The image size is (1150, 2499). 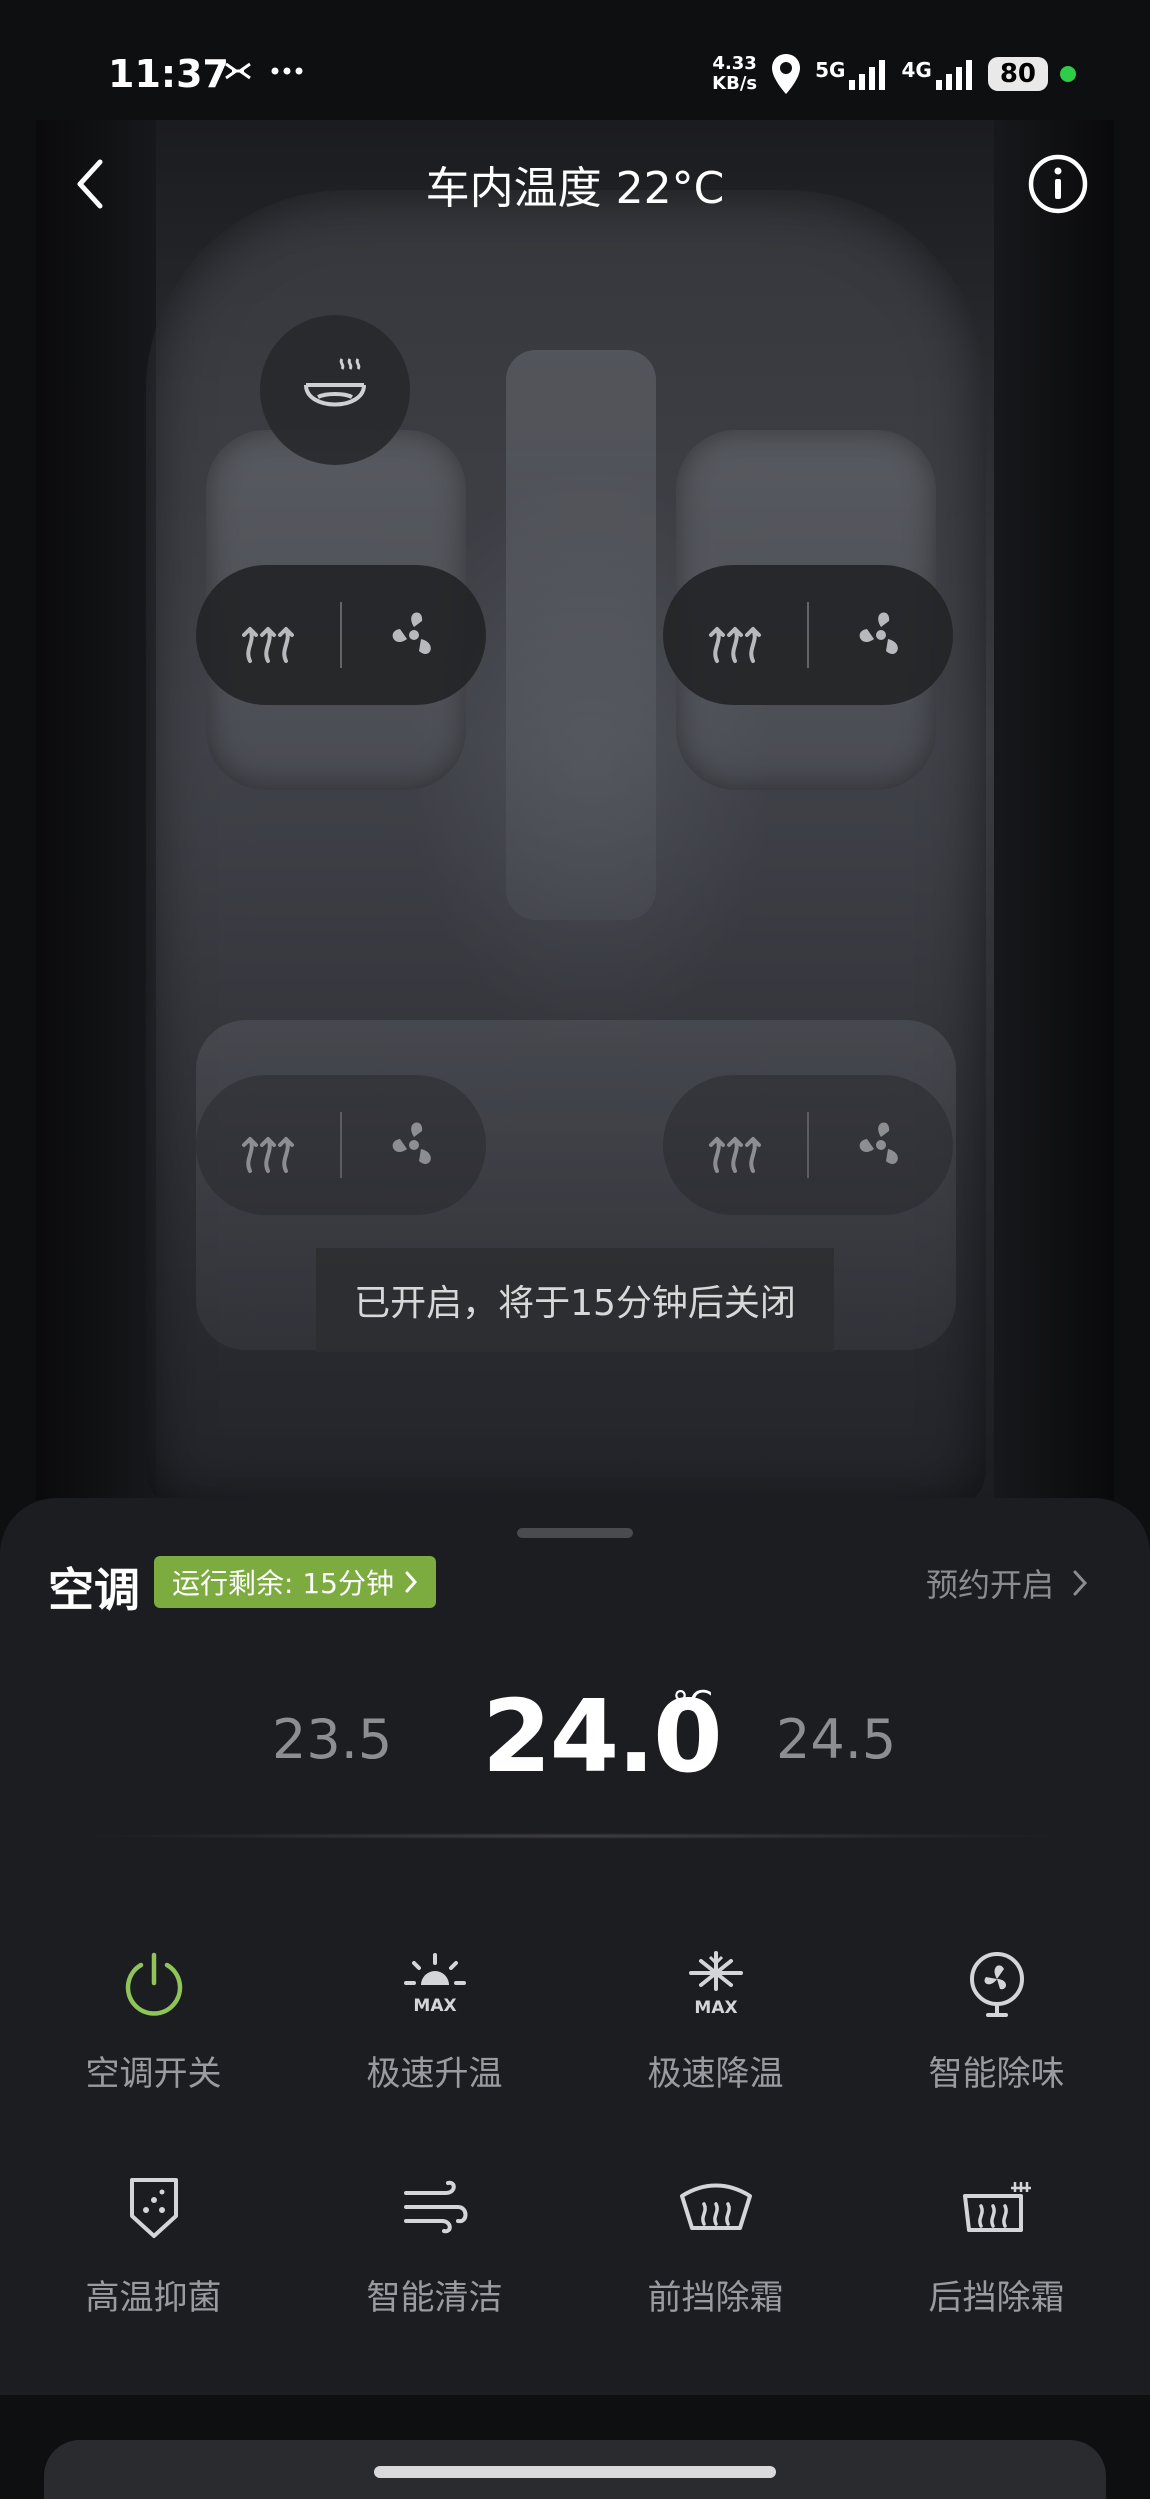 I want to click on max-heat-button: MAX 极速升温, so click(x=434, y=2050).